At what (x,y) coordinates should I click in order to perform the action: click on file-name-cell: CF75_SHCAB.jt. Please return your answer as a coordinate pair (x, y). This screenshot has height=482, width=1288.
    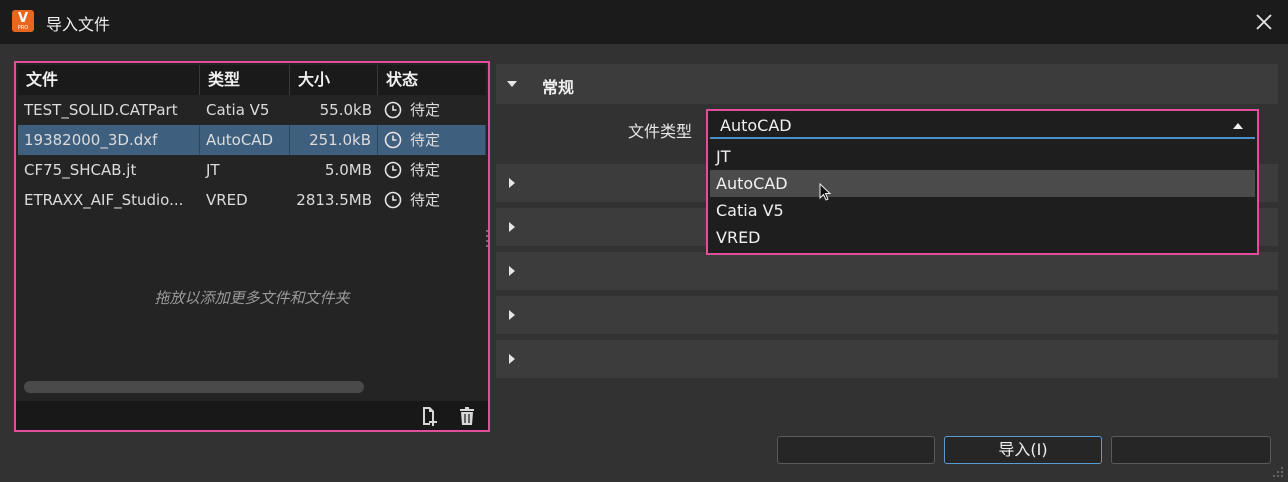
    Looking at the image, I should click on (80, 170).